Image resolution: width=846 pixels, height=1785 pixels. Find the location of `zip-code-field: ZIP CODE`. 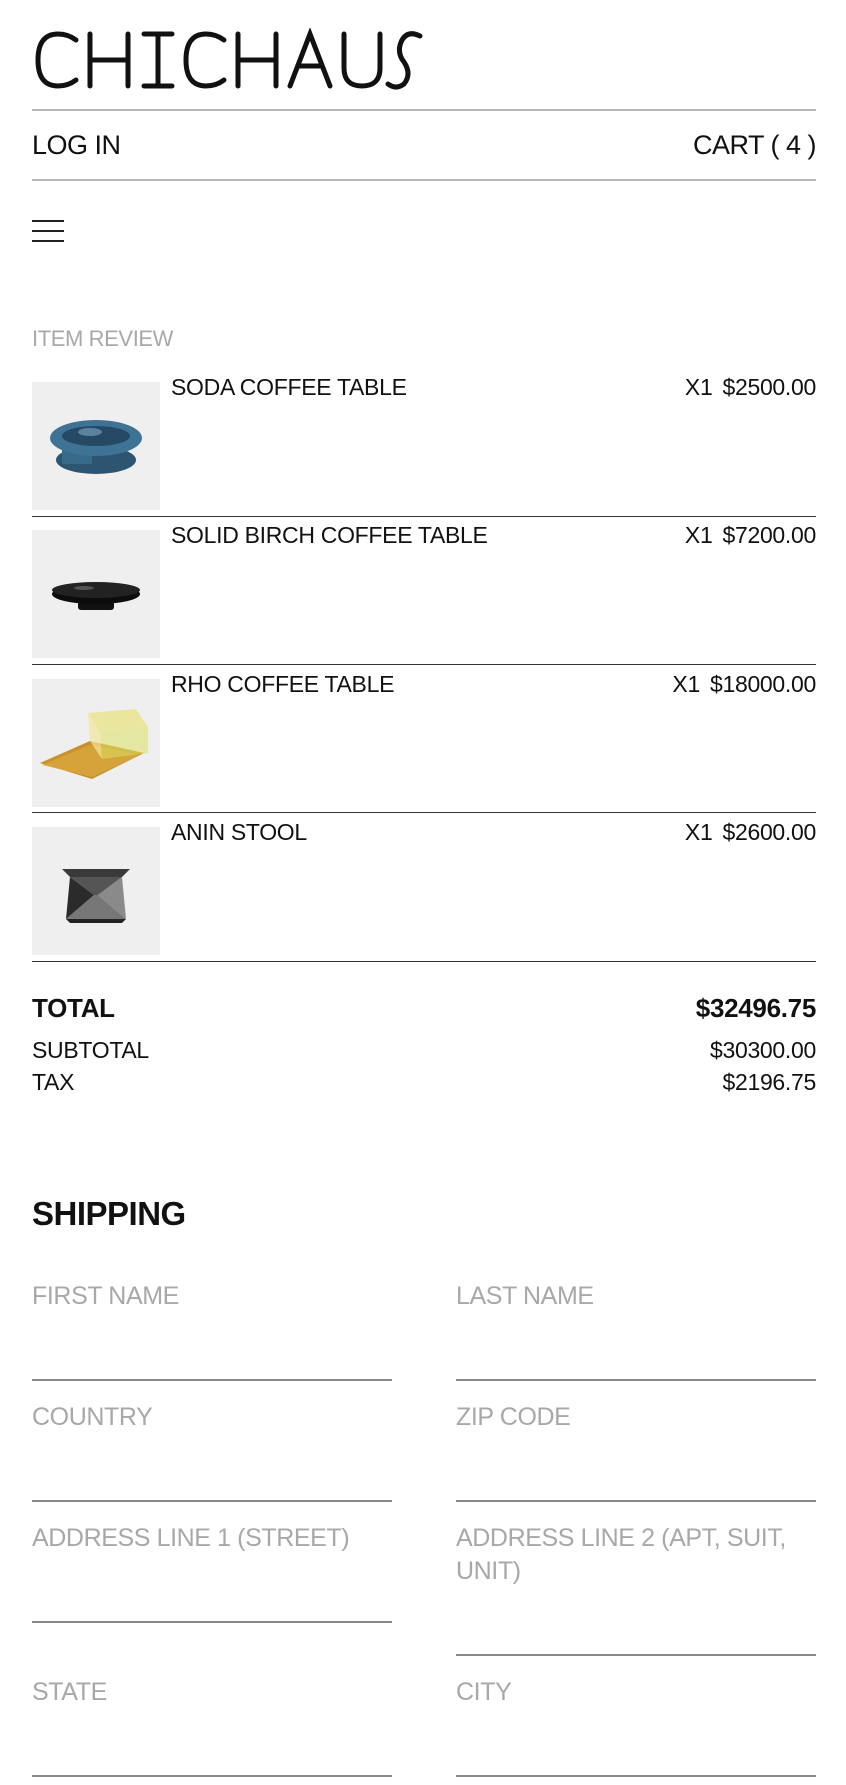

zip-code-field: ZIP CODE is located at coordinates (636, 1451).